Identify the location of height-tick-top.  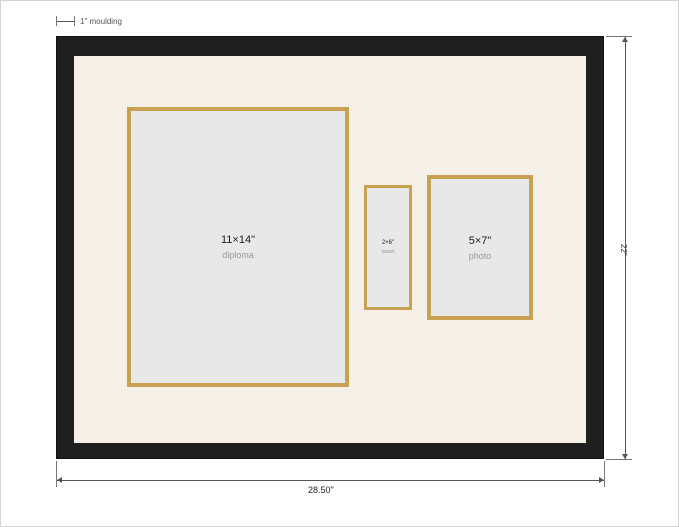
(619, 36).